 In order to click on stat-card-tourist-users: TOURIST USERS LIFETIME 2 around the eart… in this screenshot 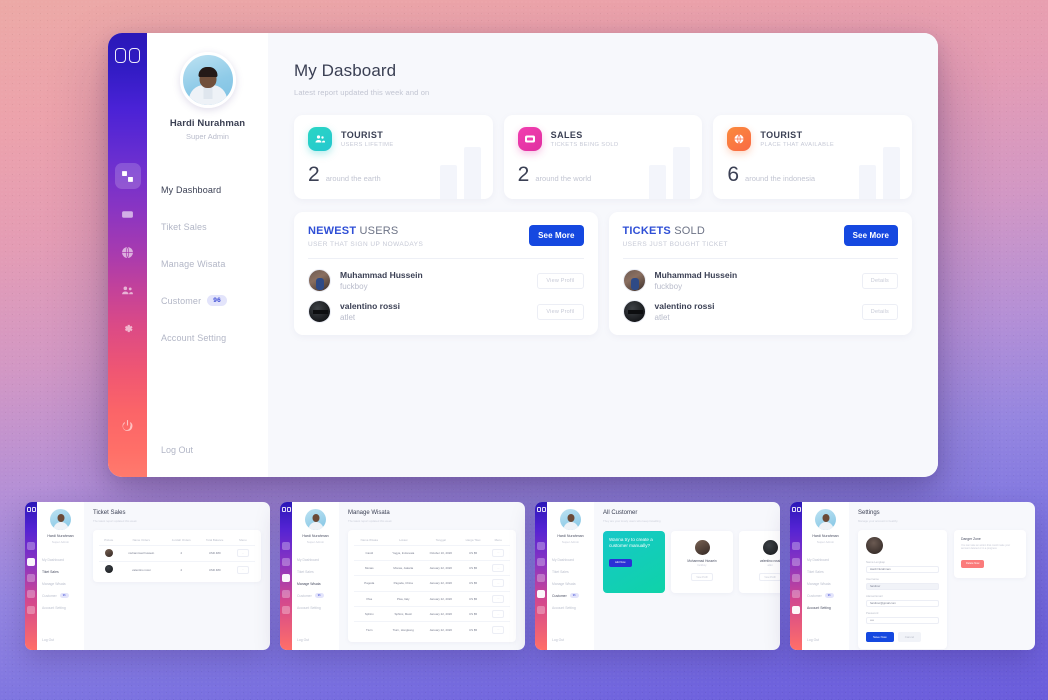, I will do `click(393, 157)`.